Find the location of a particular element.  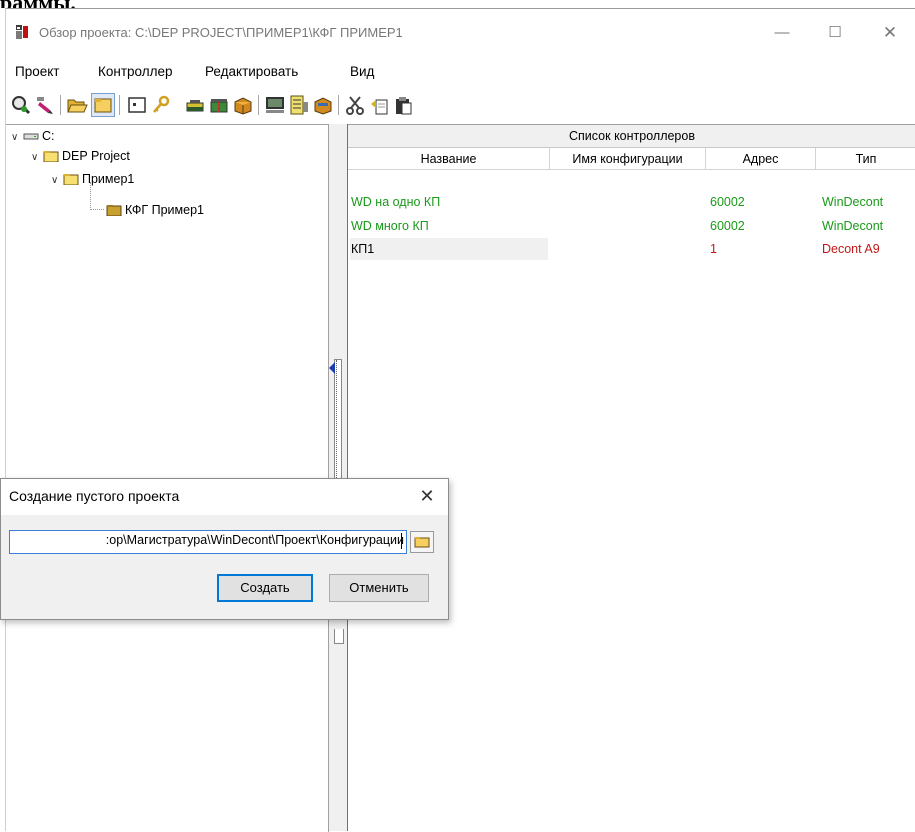

box-icon is located at coordinates (243, 105).